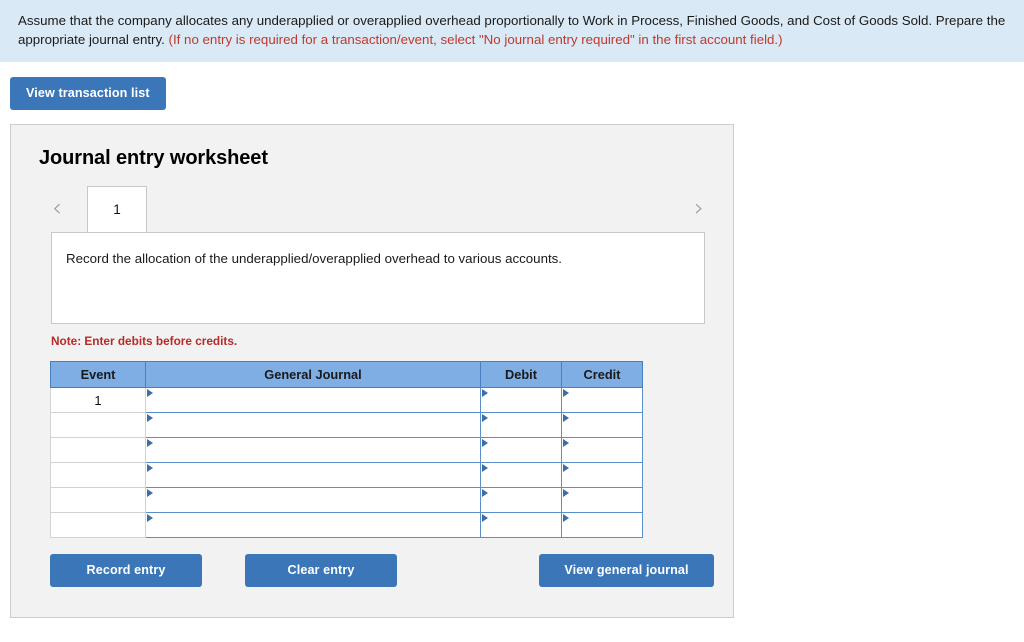 This screenshot has width=1024, height=642. I want to click on view-transaction-list-button: View transaction list, so click(88, 93).